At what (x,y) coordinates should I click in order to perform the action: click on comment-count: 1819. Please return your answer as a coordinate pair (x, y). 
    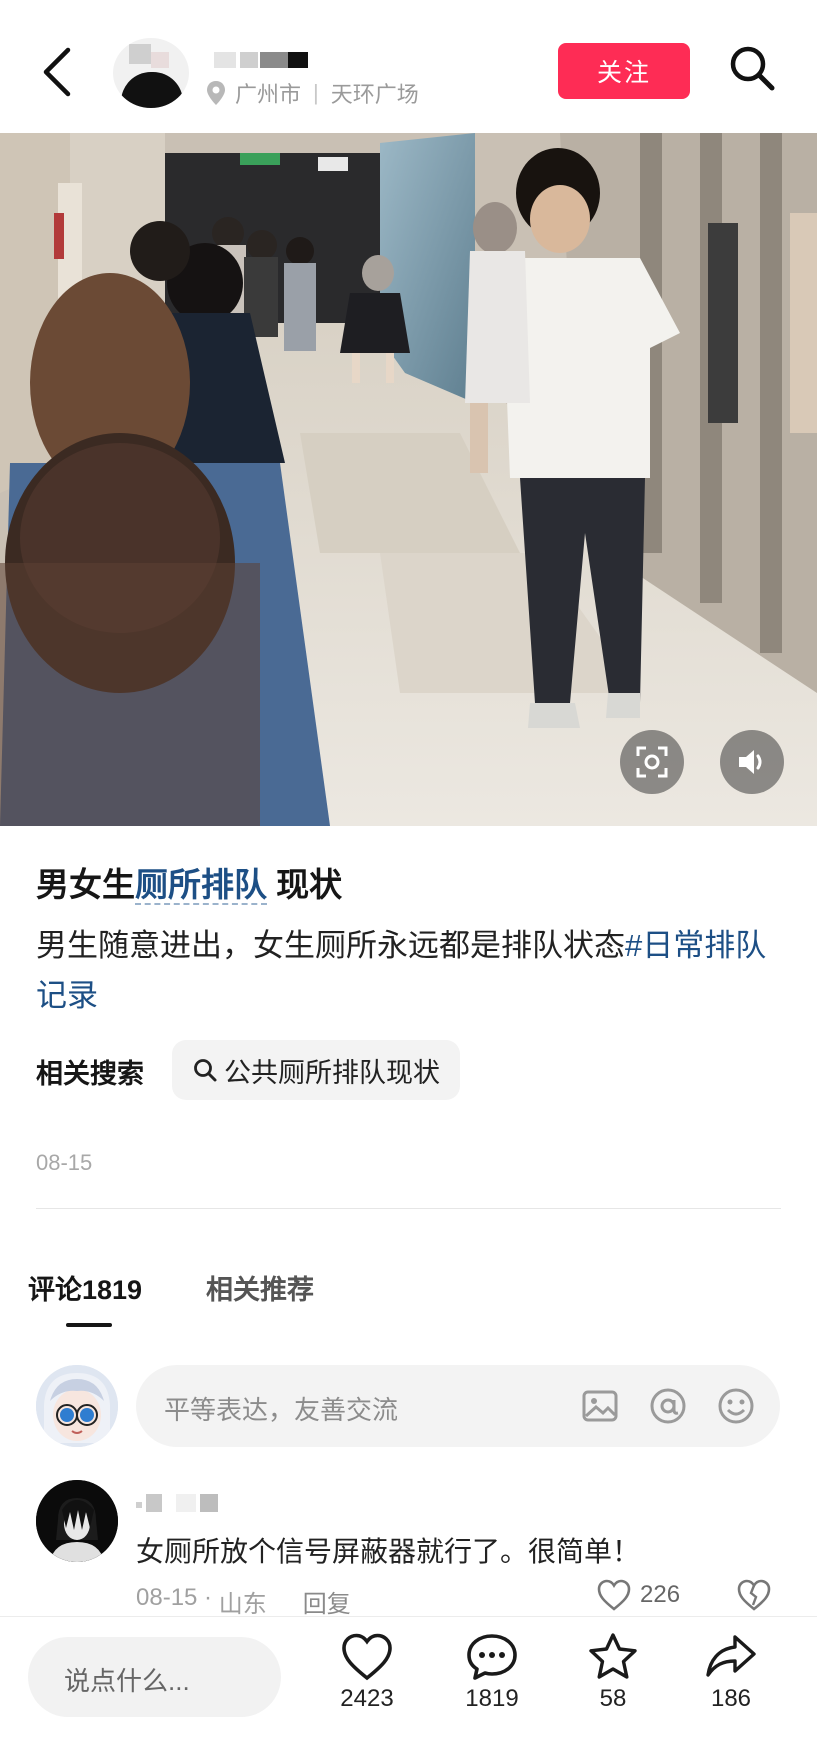
    Looking at the image, I should click on (492, 1698).